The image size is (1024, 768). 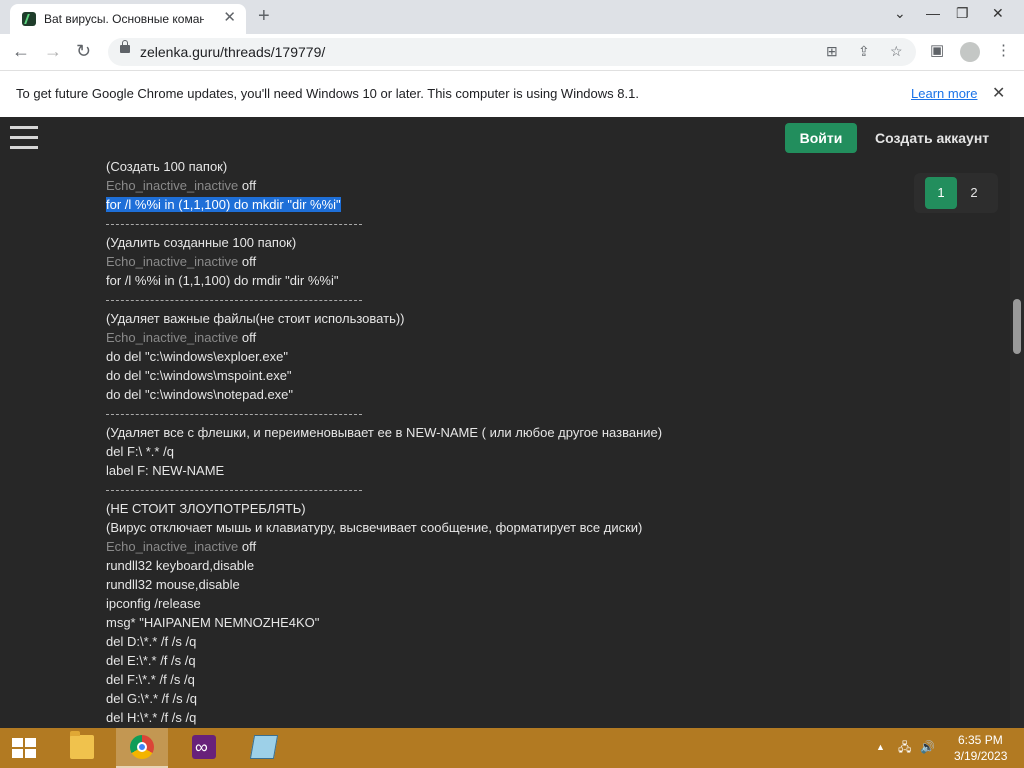 I want to click on code-line: del F:\ *.* /q, so click(x=140, y=451).